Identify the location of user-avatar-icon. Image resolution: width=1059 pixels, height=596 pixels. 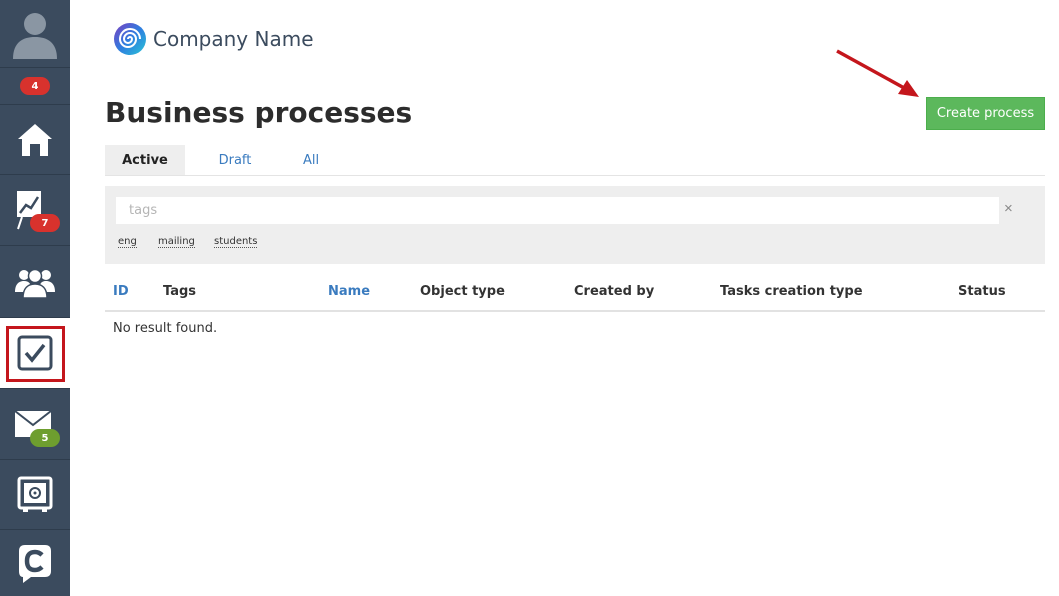
(35, 35).